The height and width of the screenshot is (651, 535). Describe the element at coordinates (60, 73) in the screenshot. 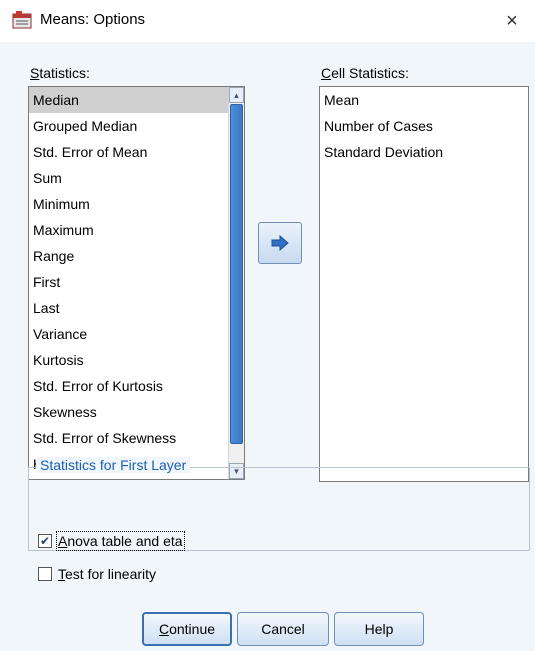

I see `statistics-label: Statistics:` at that location.